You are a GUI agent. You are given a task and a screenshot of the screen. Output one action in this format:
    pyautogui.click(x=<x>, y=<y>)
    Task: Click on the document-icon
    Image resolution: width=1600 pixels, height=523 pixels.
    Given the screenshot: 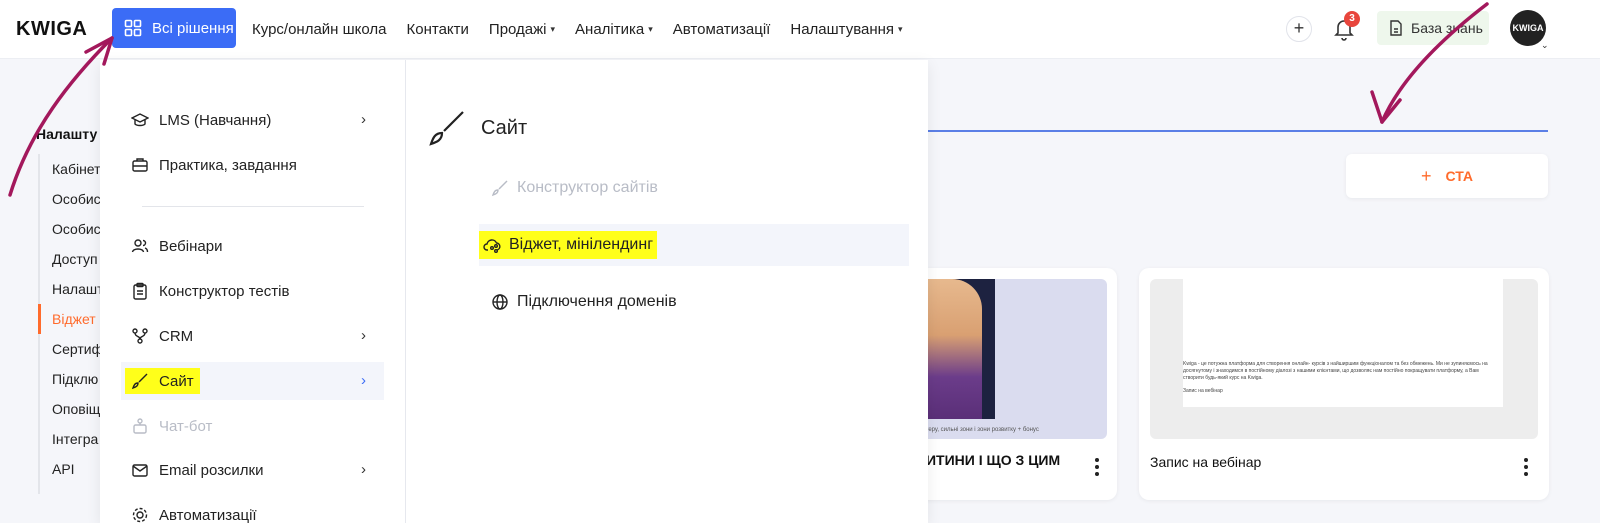 What is the action you would take?
    pyautogui.click(x=1396, y=28)
    